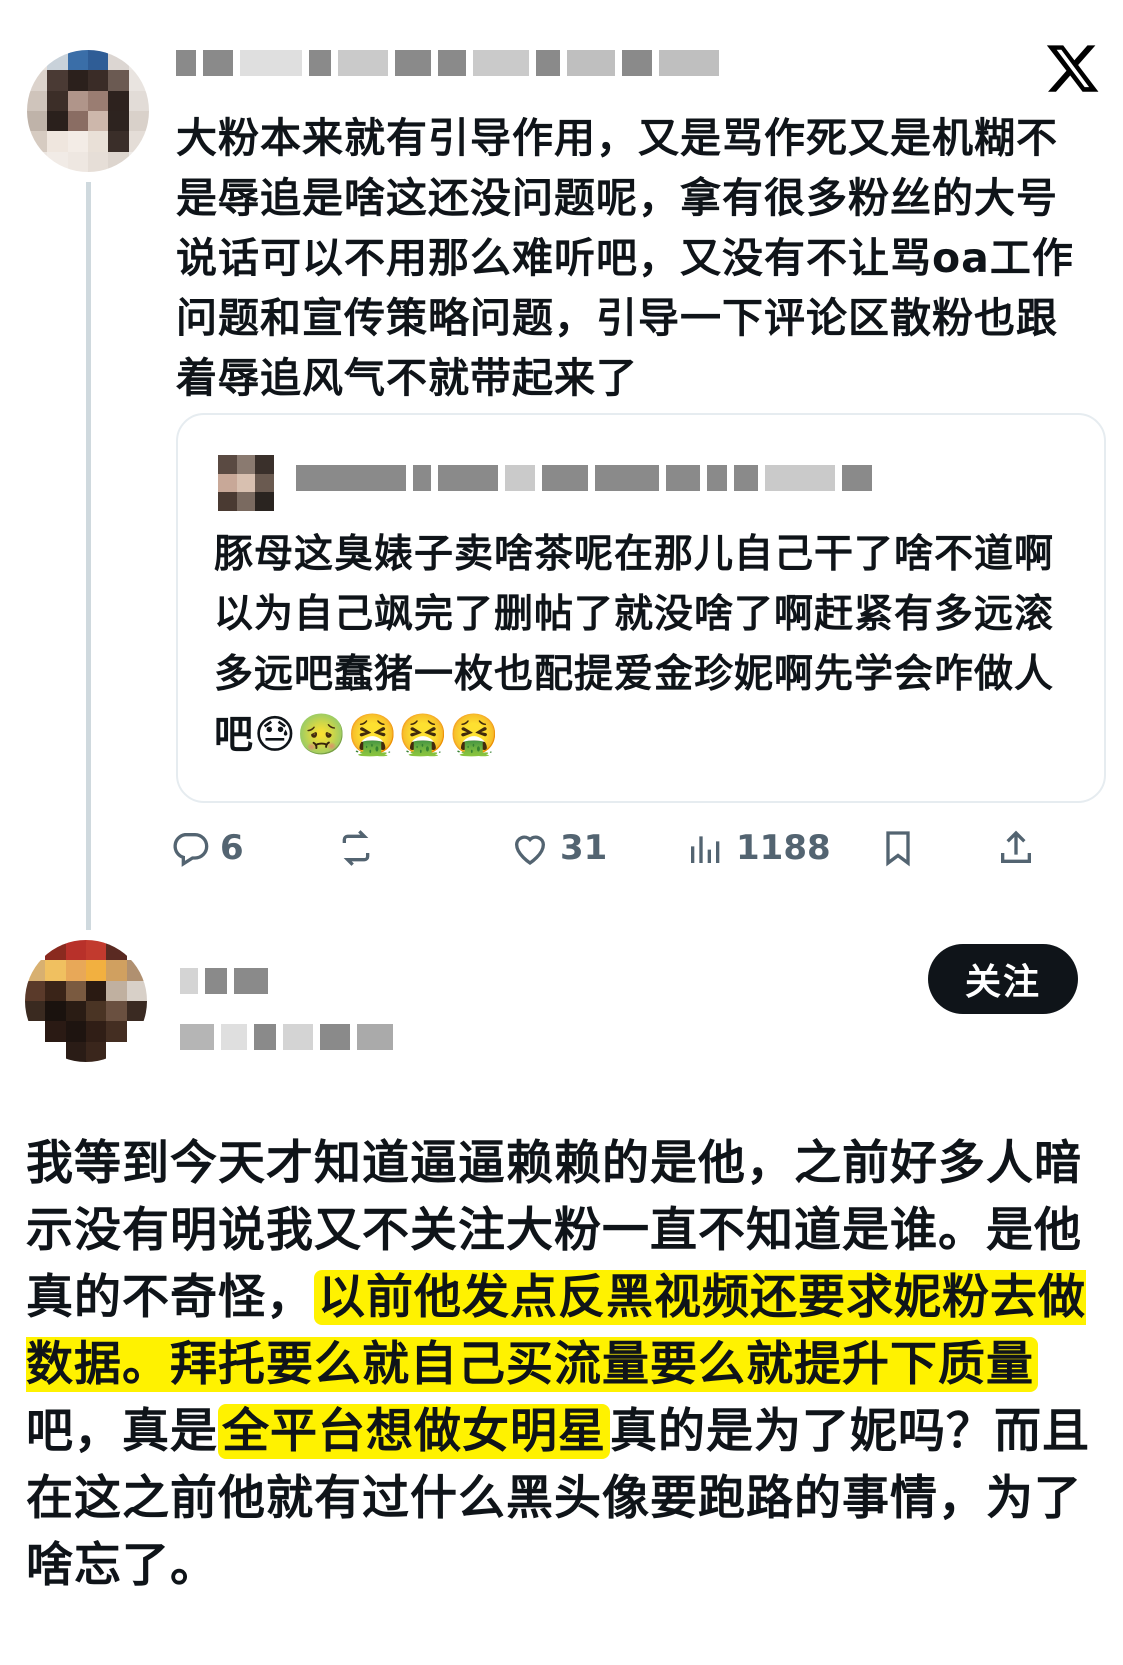 The height and width of the screenshot is (1665, 1123). Describe the element at coordinates (88, 556) in the screenshot. I see `thread-line` at that location.